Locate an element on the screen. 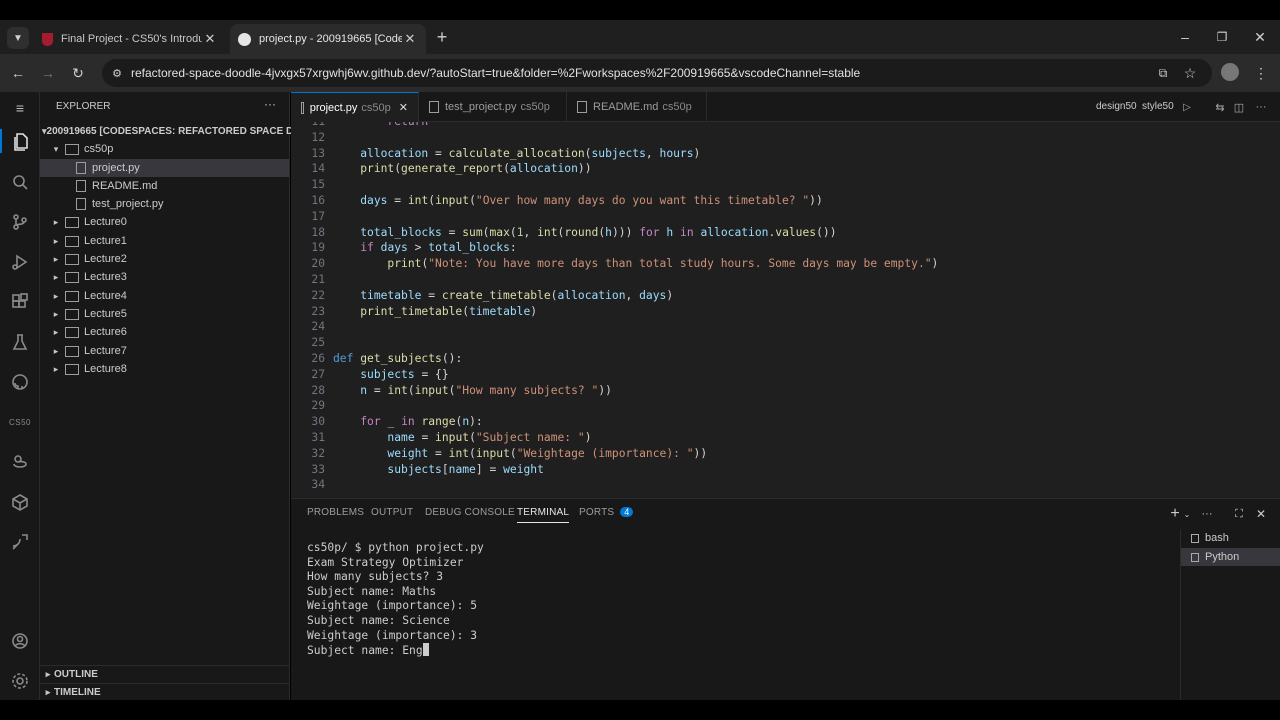  terminal-name: Python is located at coordinates (1222, 557).